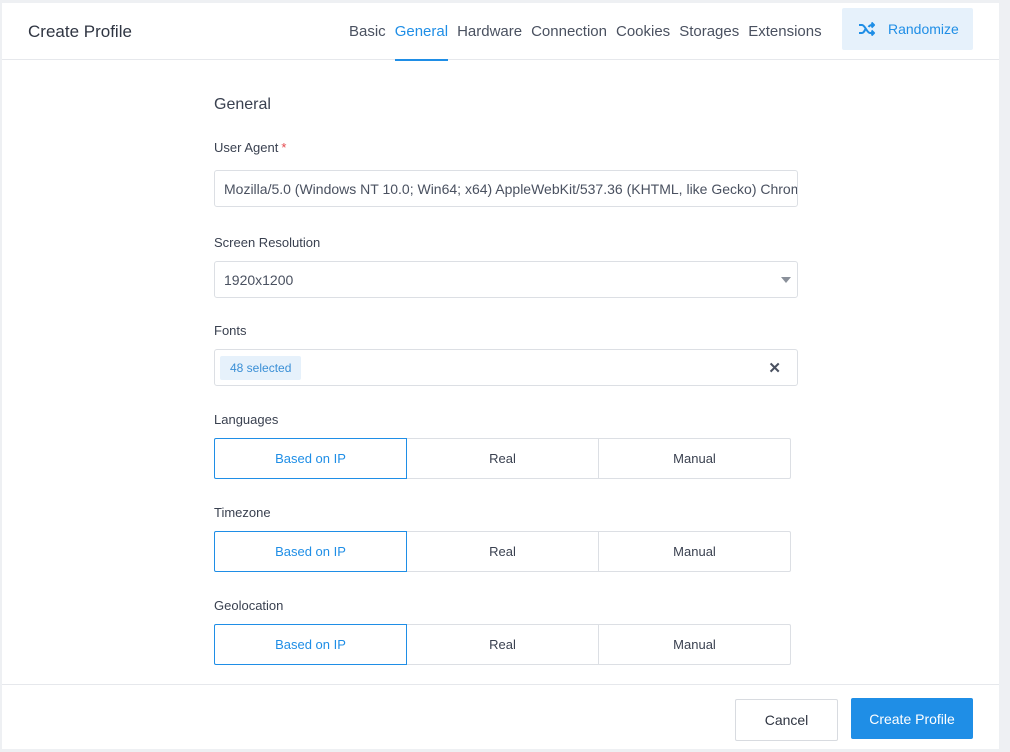 The image size is (1010, 752). I want to click on randomize-button: Randomize, so click(907, 29).